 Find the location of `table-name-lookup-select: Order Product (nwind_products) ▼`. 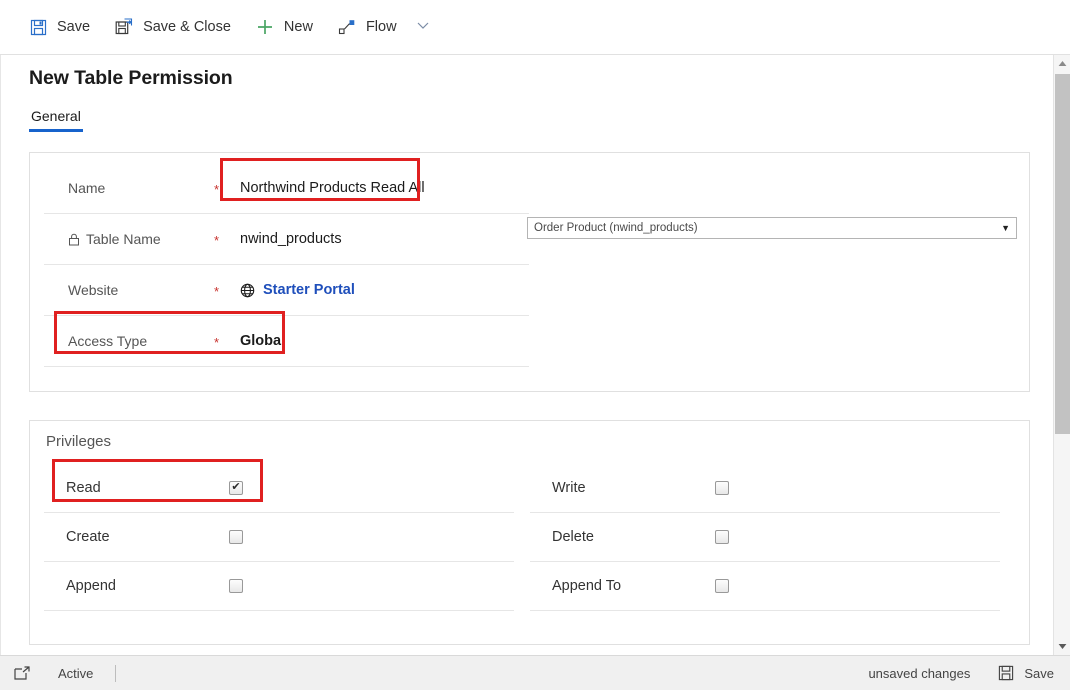

table-name-lookup-select: Order Product (nwind_products) ▼ is located at coordinates (772, 228).